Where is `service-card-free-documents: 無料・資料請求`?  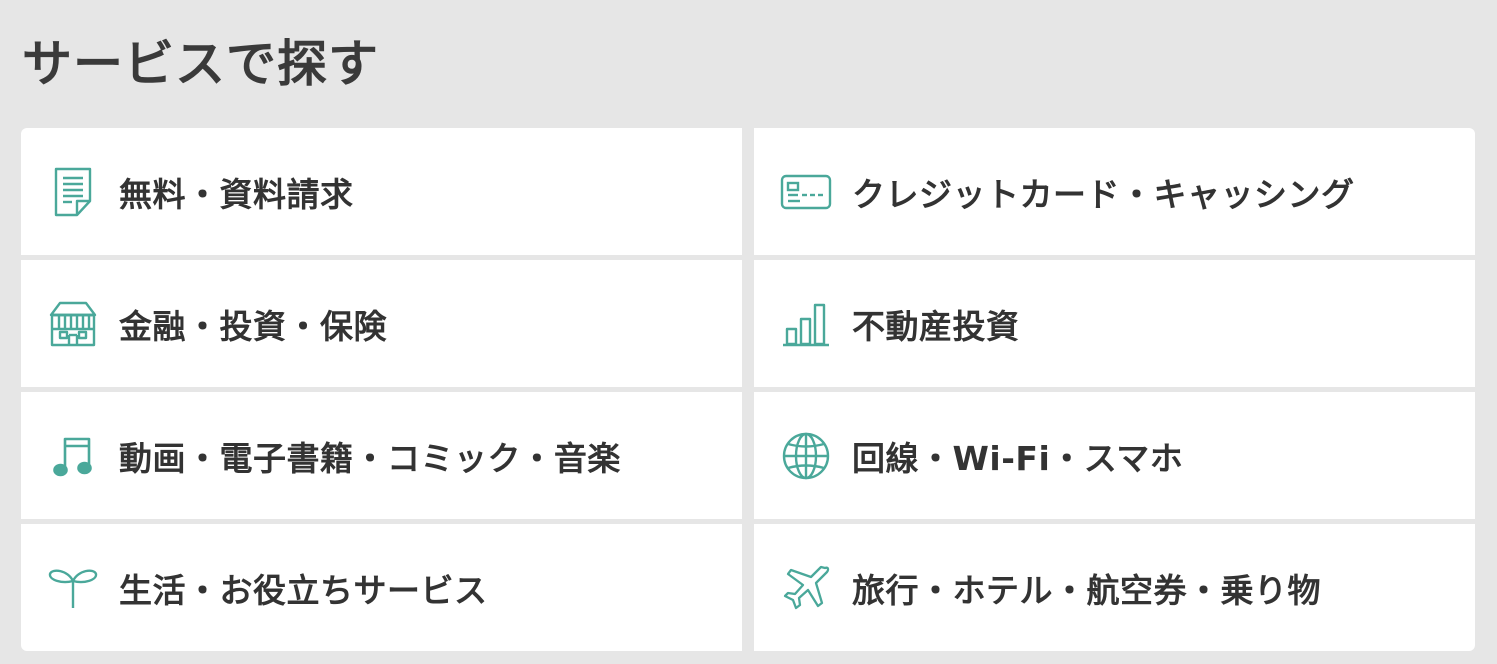
service-card-free-documents: 無料・資料請求 is located at coordinates (381, 191).